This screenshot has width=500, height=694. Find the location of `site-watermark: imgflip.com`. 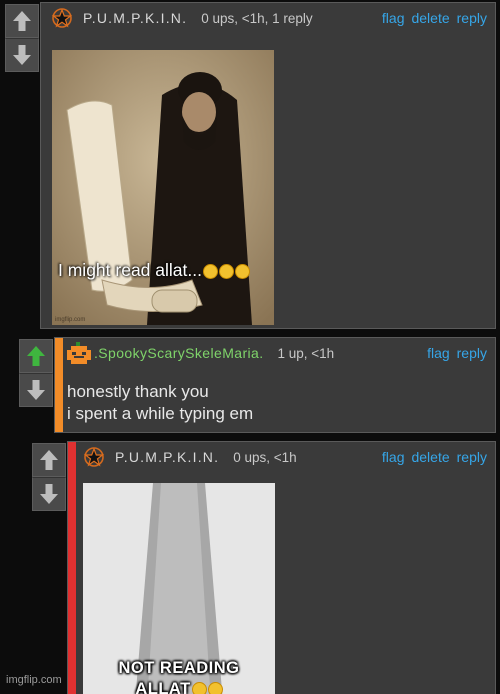

site-watermark: imgflip.com is located at coordinates (34, 680).